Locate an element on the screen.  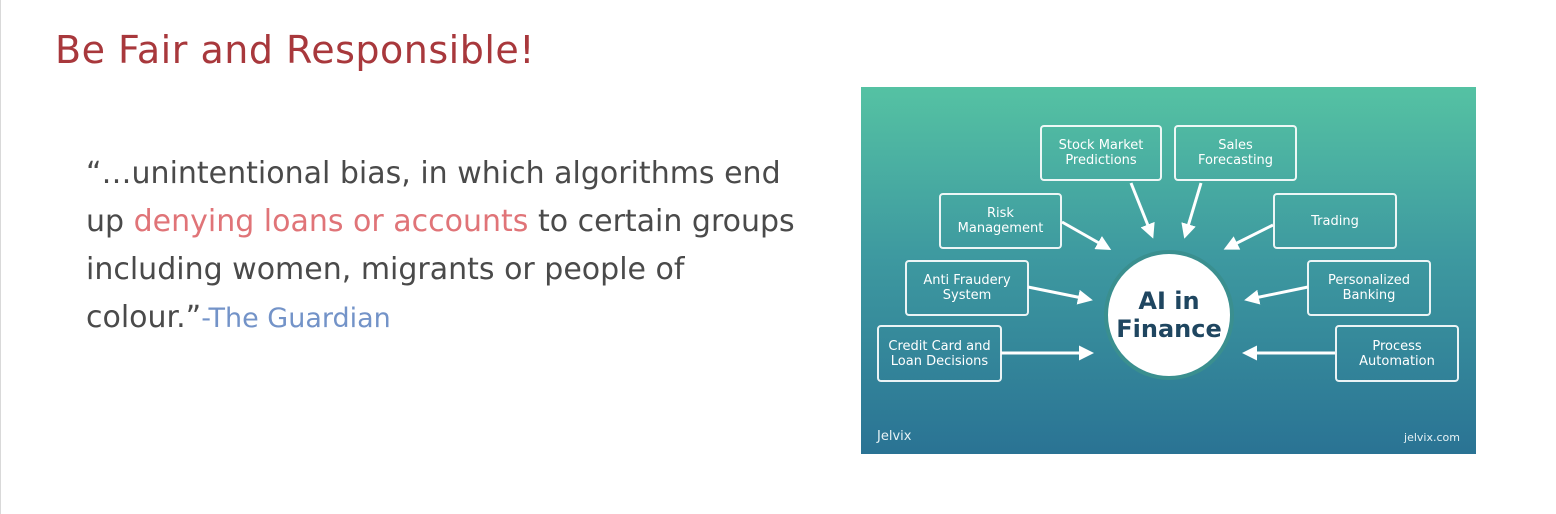
node-process-automation: Process Automation is located at coordinates (1397, 353).